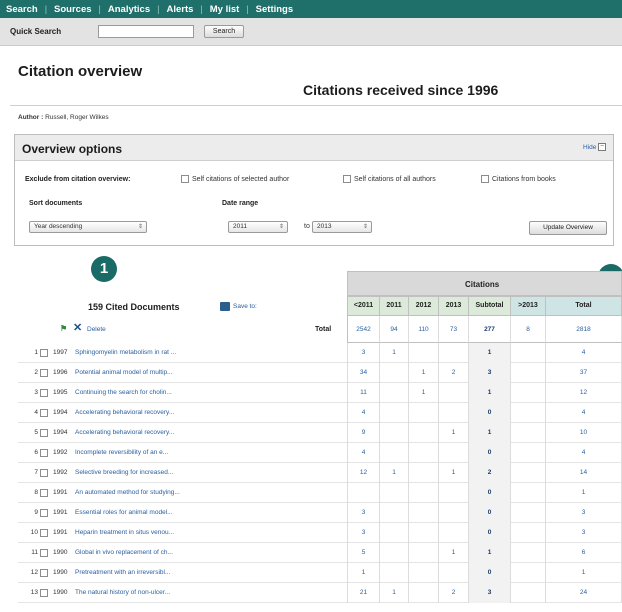 This screenshot has width=622, height=612. What do you see at coordinates (568, 228) in the screenshot?
I see `update-overview-button: Update Overview` at bounding box center [568, 228].